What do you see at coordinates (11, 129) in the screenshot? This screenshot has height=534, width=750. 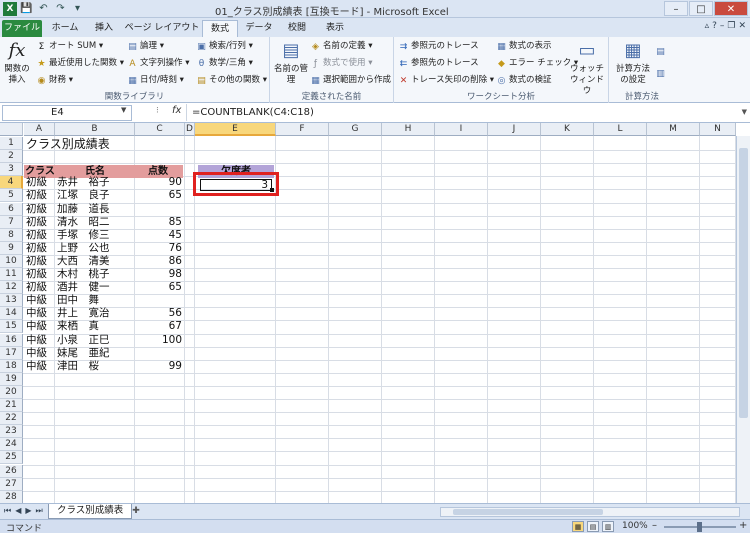 I see `select-all-corner` at bounding box center [11, 129].